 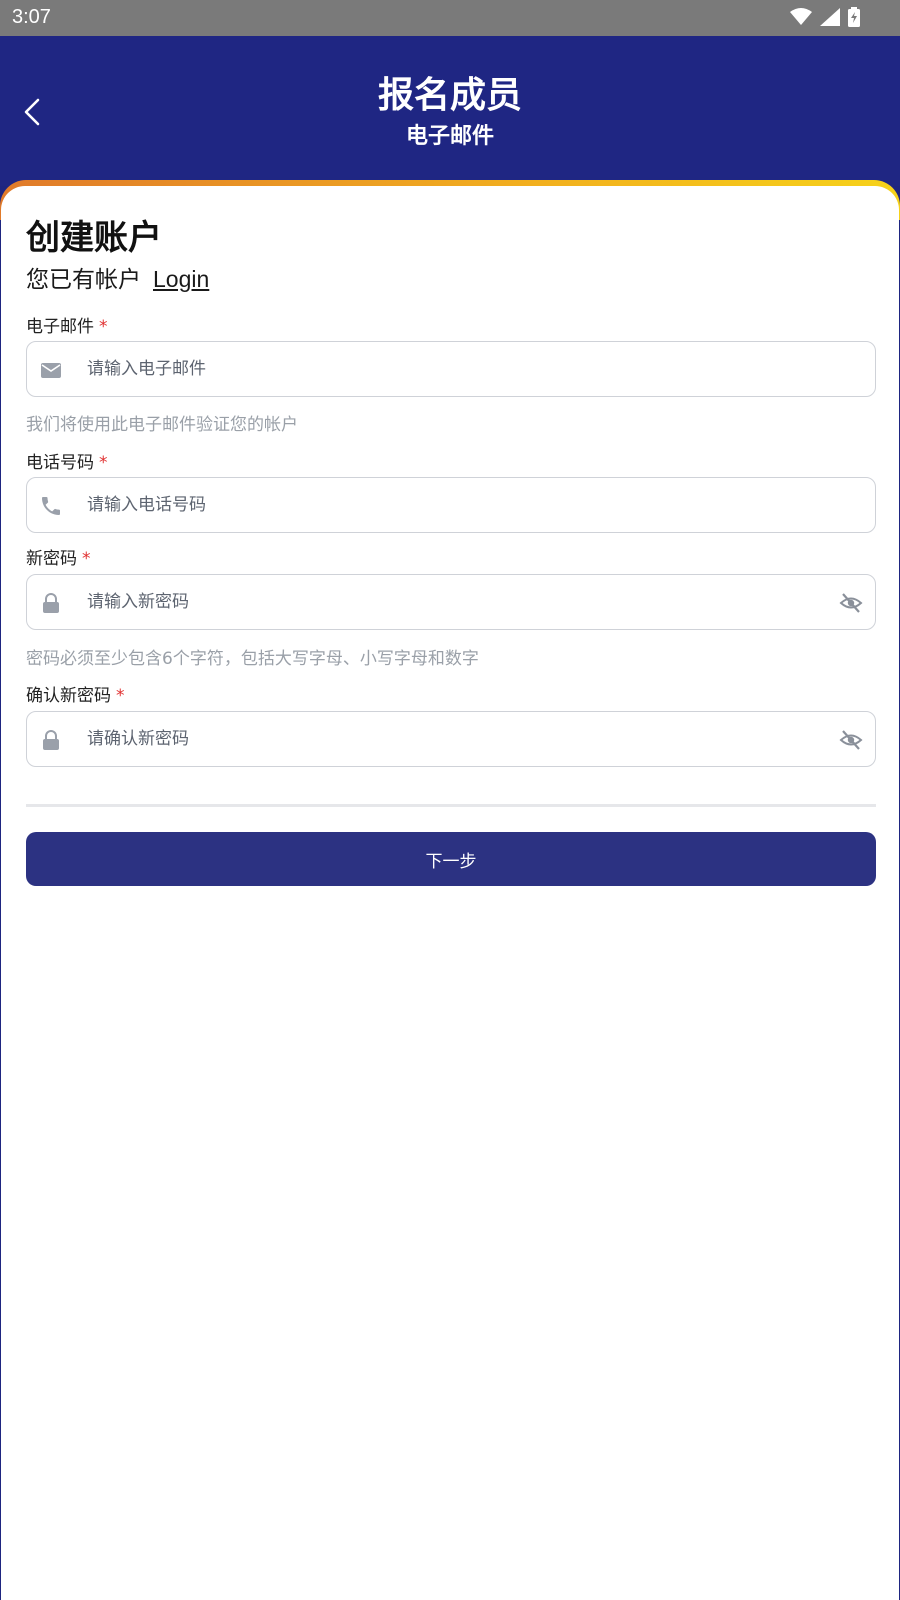 What do you see at coordinates (181, 279) in the screenshot?
I see `login-link: Login` at bounding box center [181, 279].